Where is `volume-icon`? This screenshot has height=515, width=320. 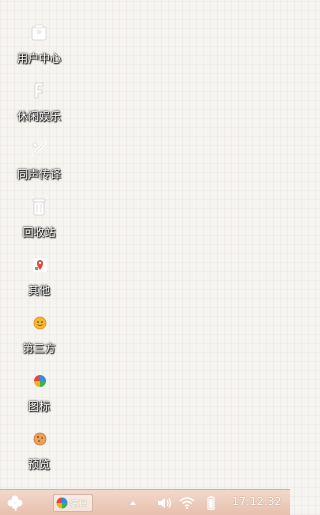
volume-icon is located at coordinates (165, 503).